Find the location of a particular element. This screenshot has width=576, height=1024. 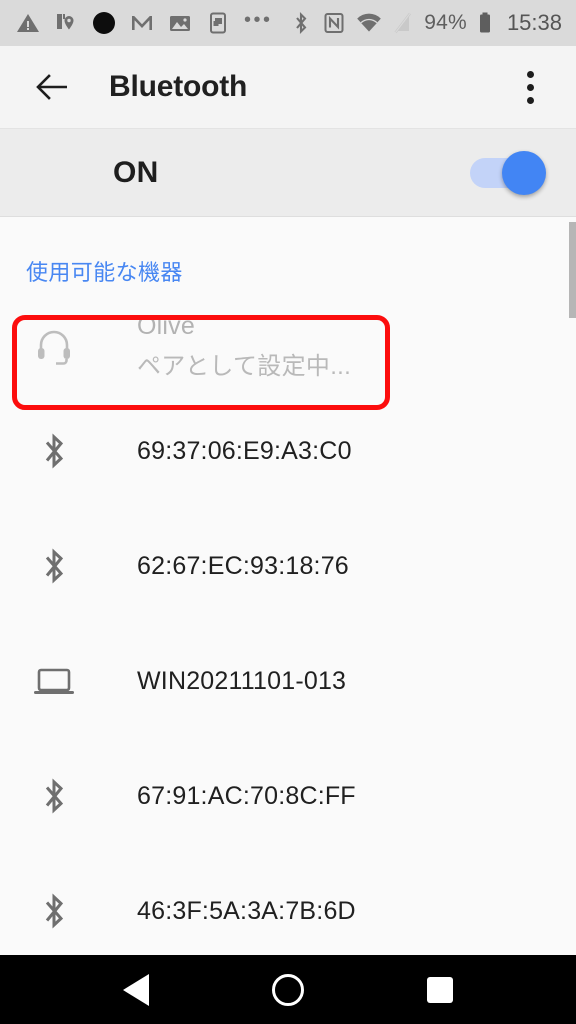

photo-image-icon is located at coordinates (180, 23).